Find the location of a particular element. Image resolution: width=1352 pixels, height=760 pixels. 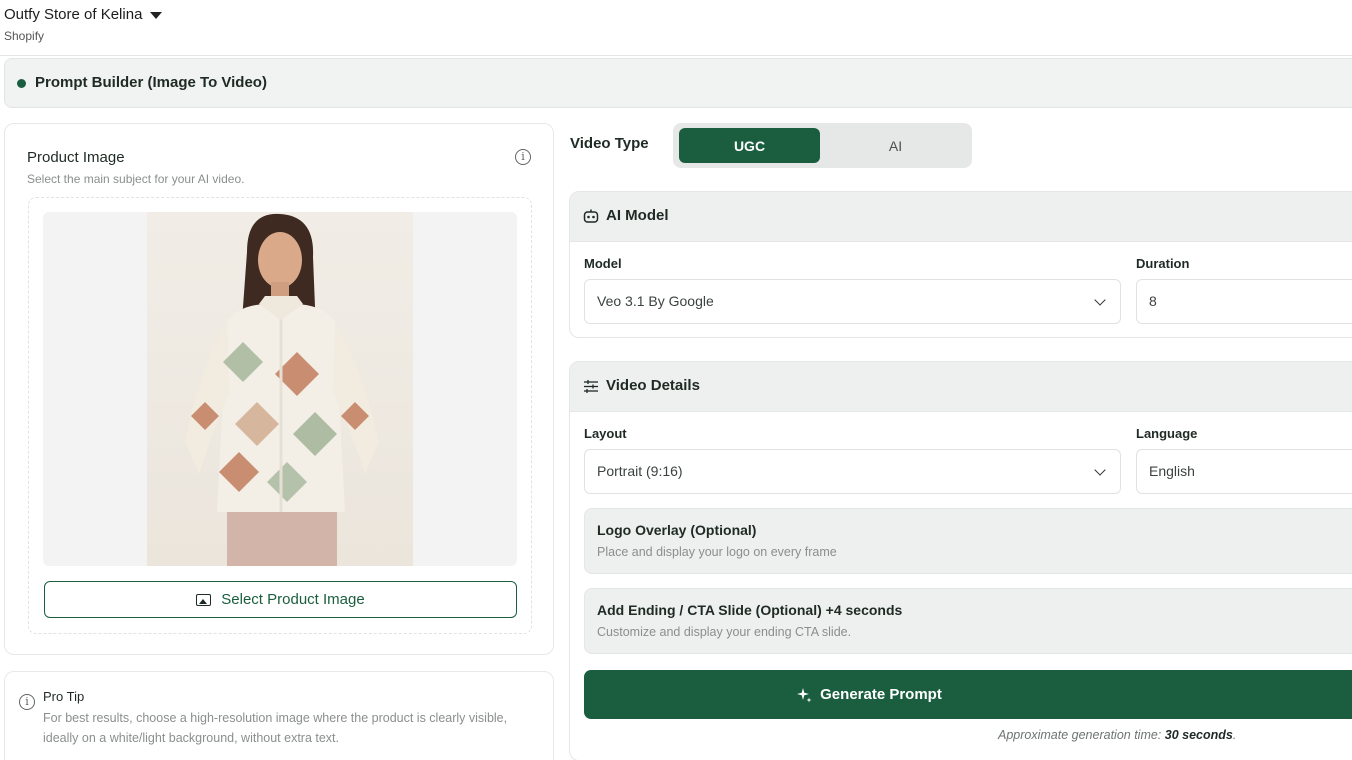

layout-label: Layout is located at coordinates (605, 433).